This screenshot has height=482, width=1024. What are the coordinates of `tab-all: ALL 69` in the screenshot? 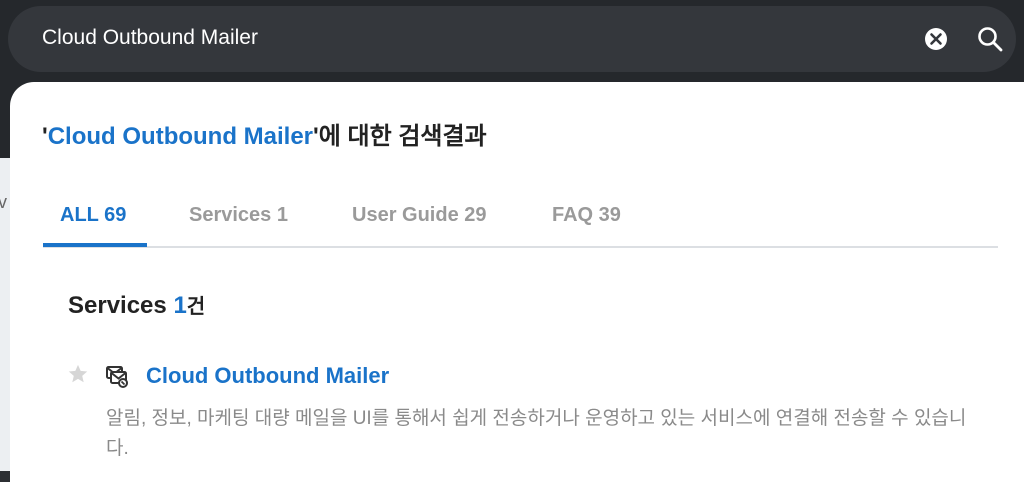 It's located at (93, 215).